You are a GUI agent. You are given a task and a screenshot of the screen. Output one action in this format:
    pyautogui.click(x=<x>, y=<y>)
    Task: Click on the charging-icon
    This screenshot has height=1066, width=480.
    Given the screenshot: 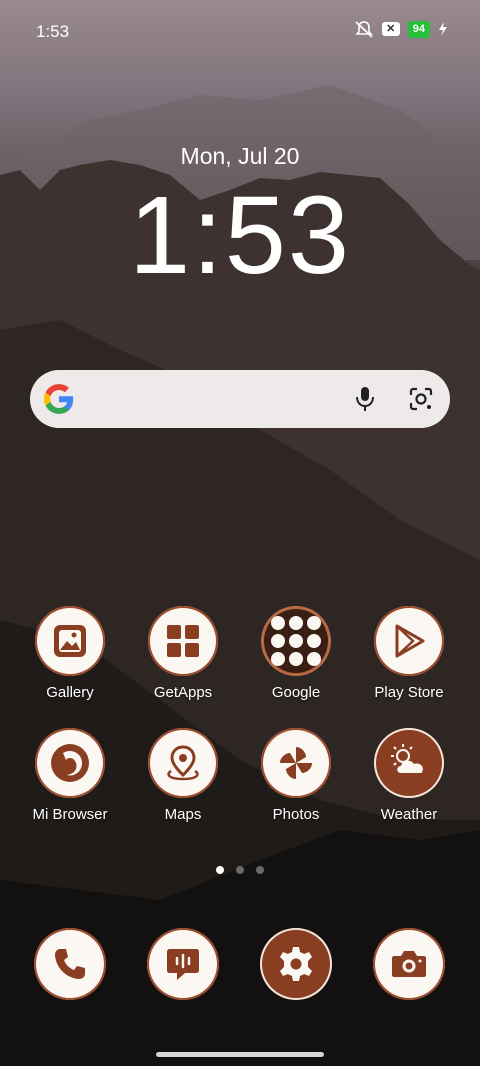 What is the action you would take?
    pyautogui.click(x=443, y=29)
    